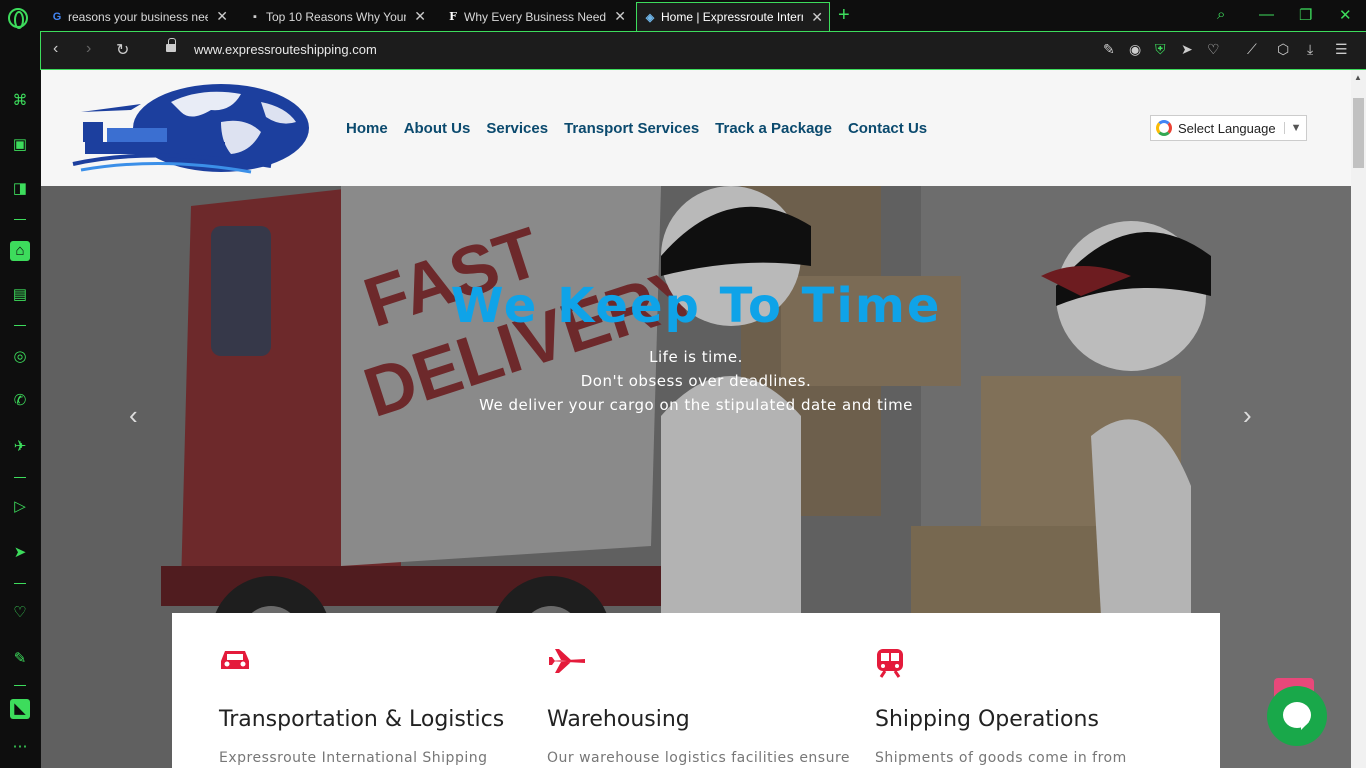 The height and width of the screenshot is (768, 1366). Describe the element at coordinates (437, 128) in the screenshot. I see `menu-about-us: About Us` at that location.